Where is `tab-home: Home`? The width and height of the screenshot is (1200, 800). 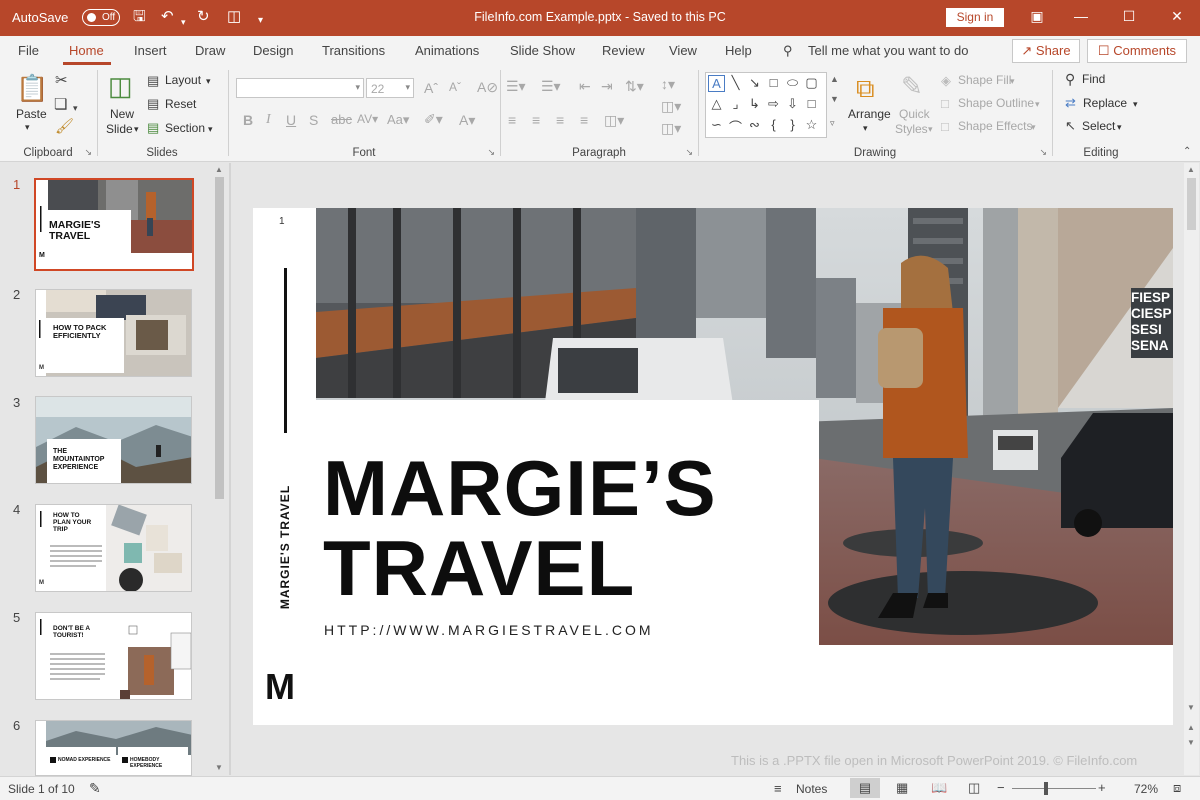 tab-home: Home is located at coordinates (86, 50).